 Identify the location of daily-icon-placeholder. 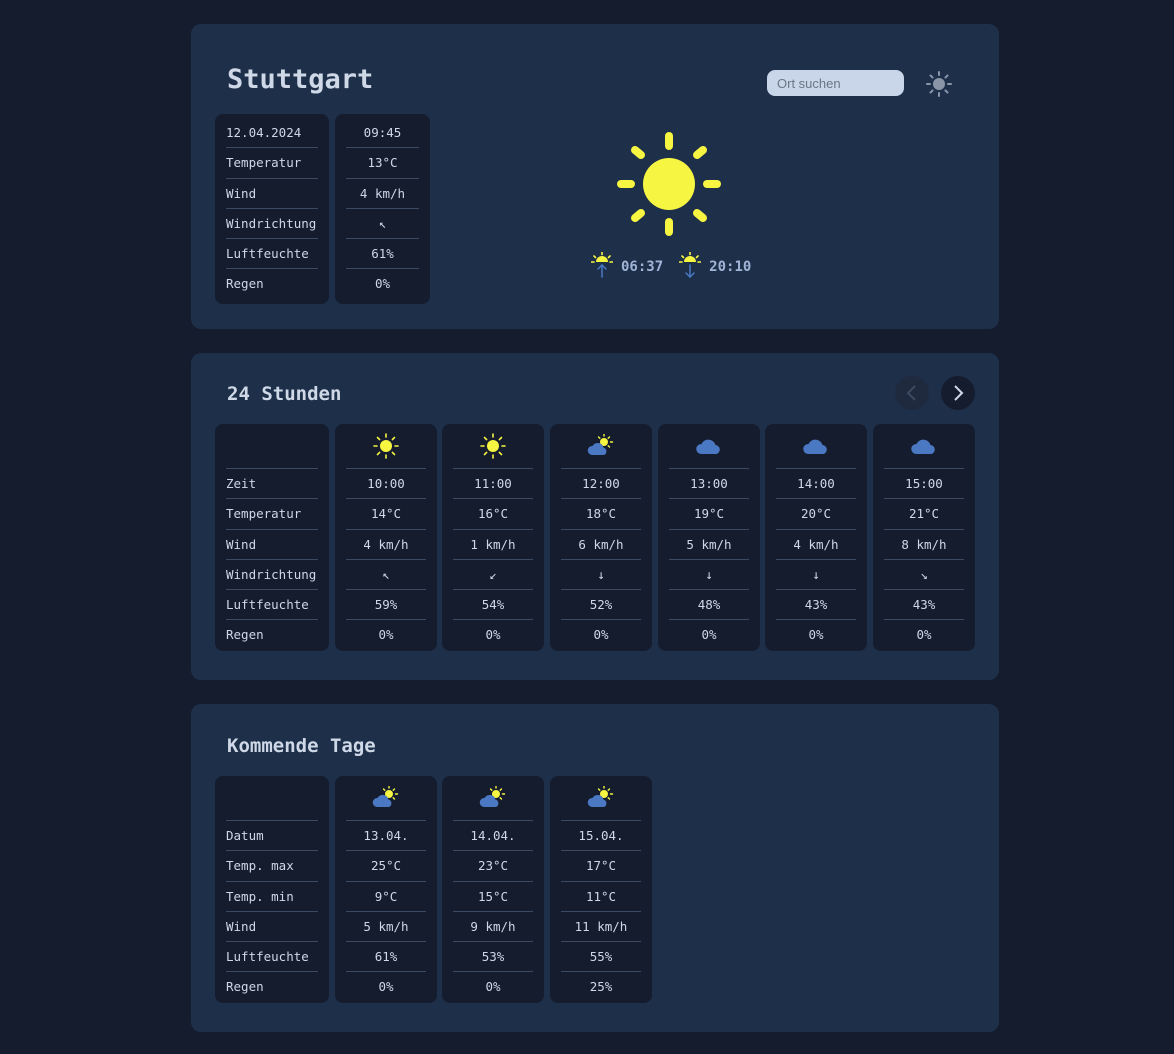
(272, 798).